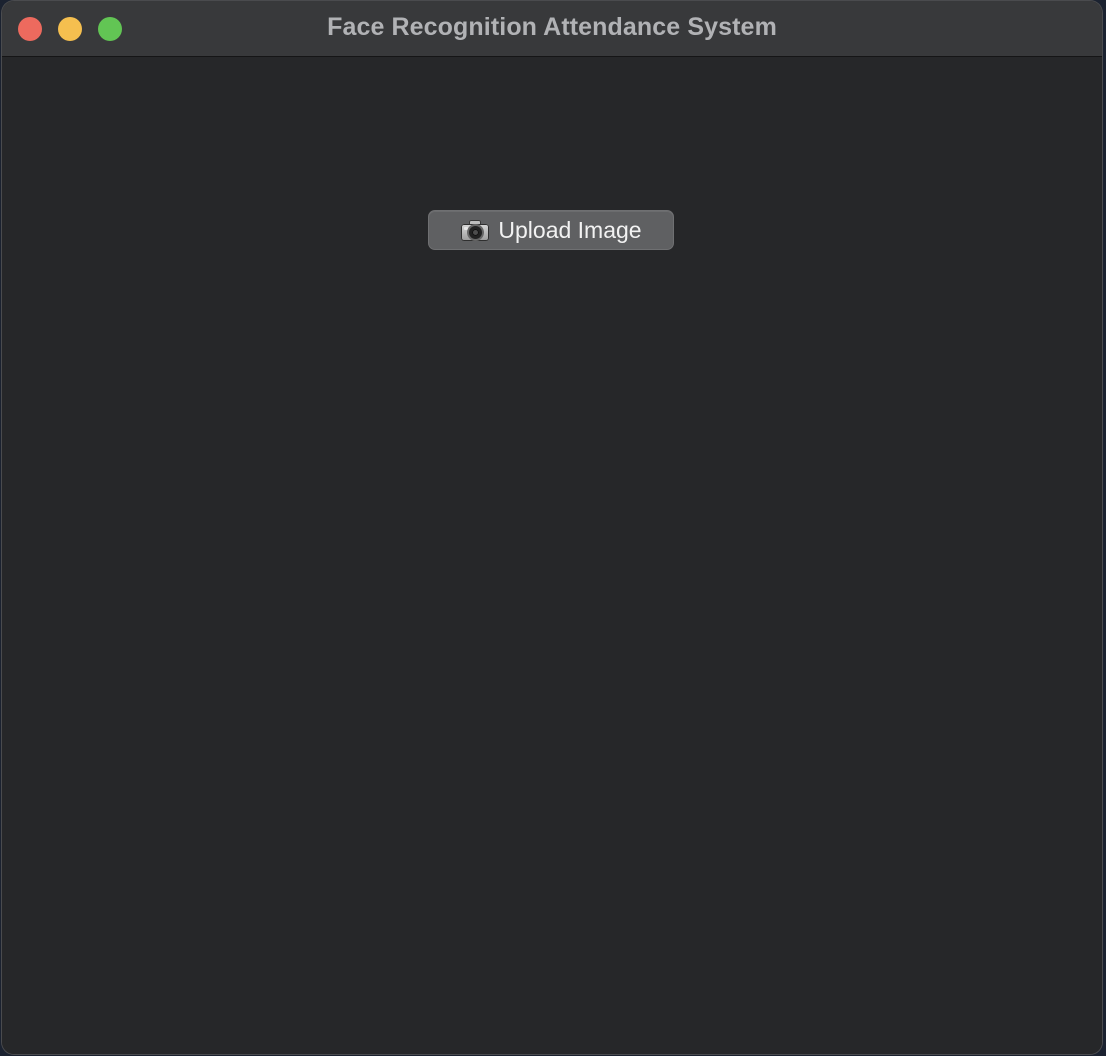  I want to click on window-title: Face Recognition Attendance System, so click(552, 27).